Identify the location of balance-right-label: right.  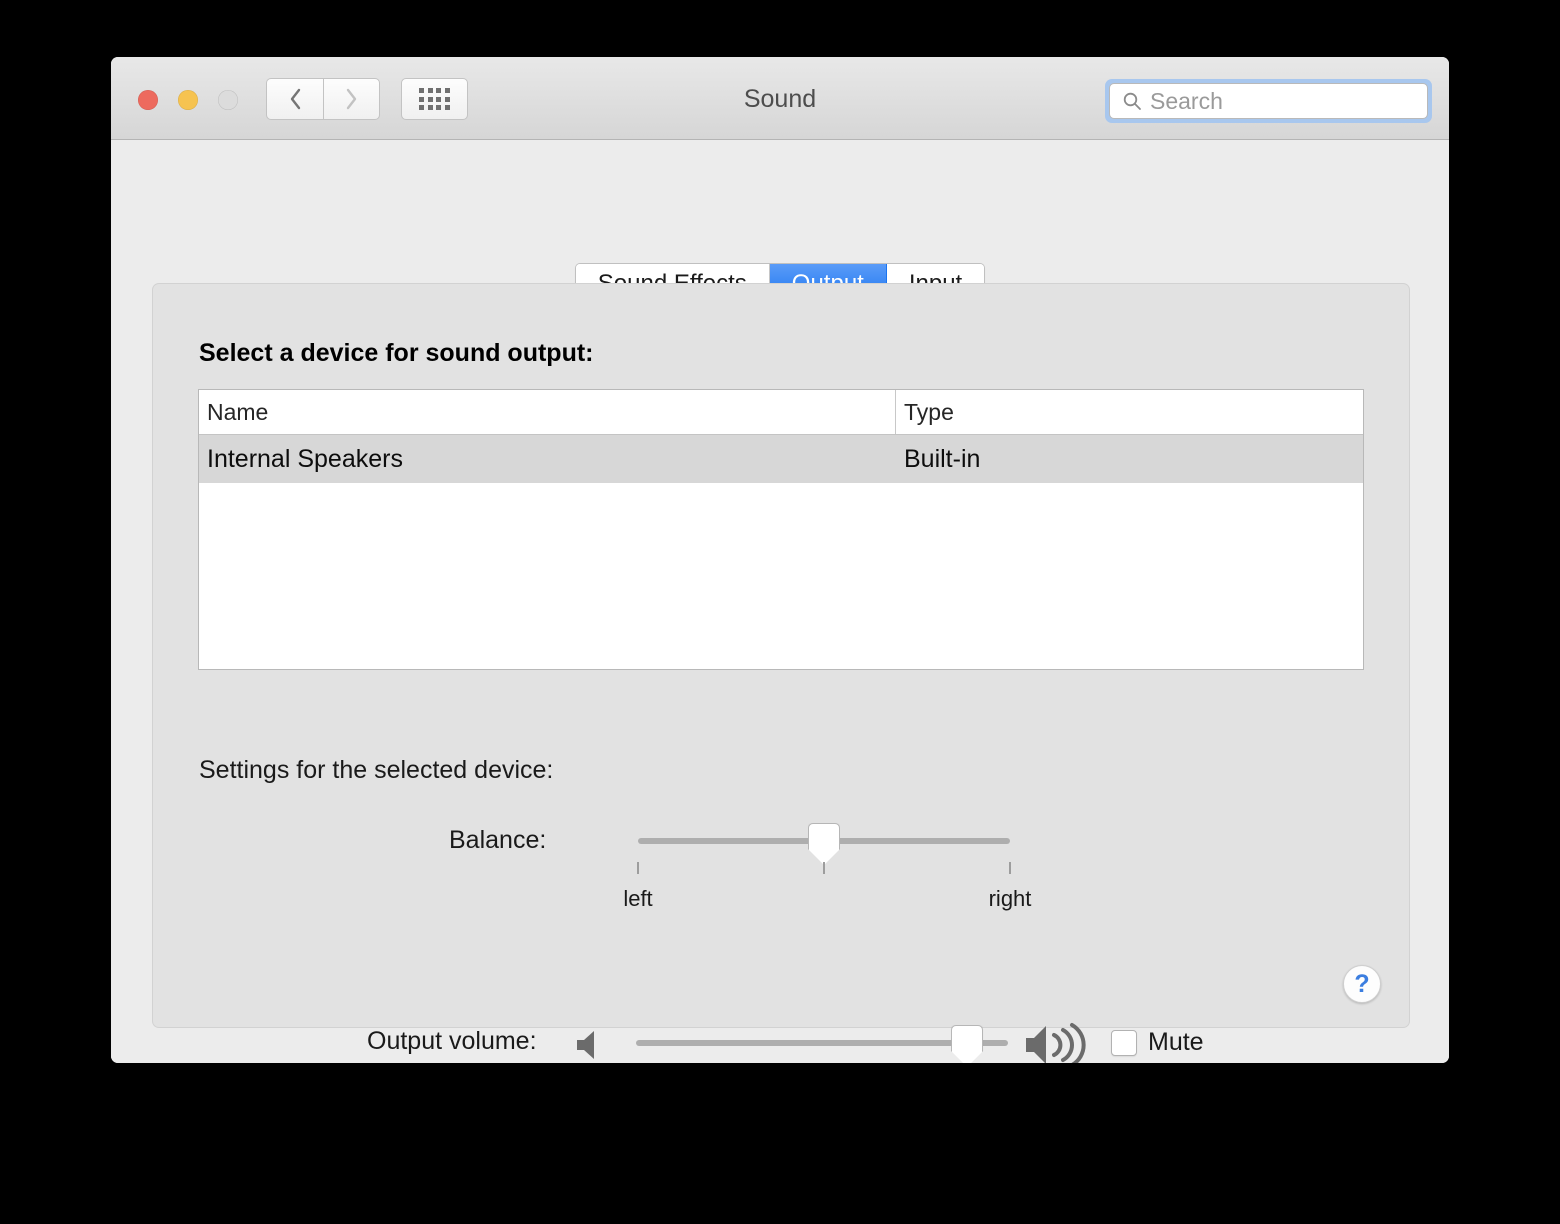
(1010, 898).